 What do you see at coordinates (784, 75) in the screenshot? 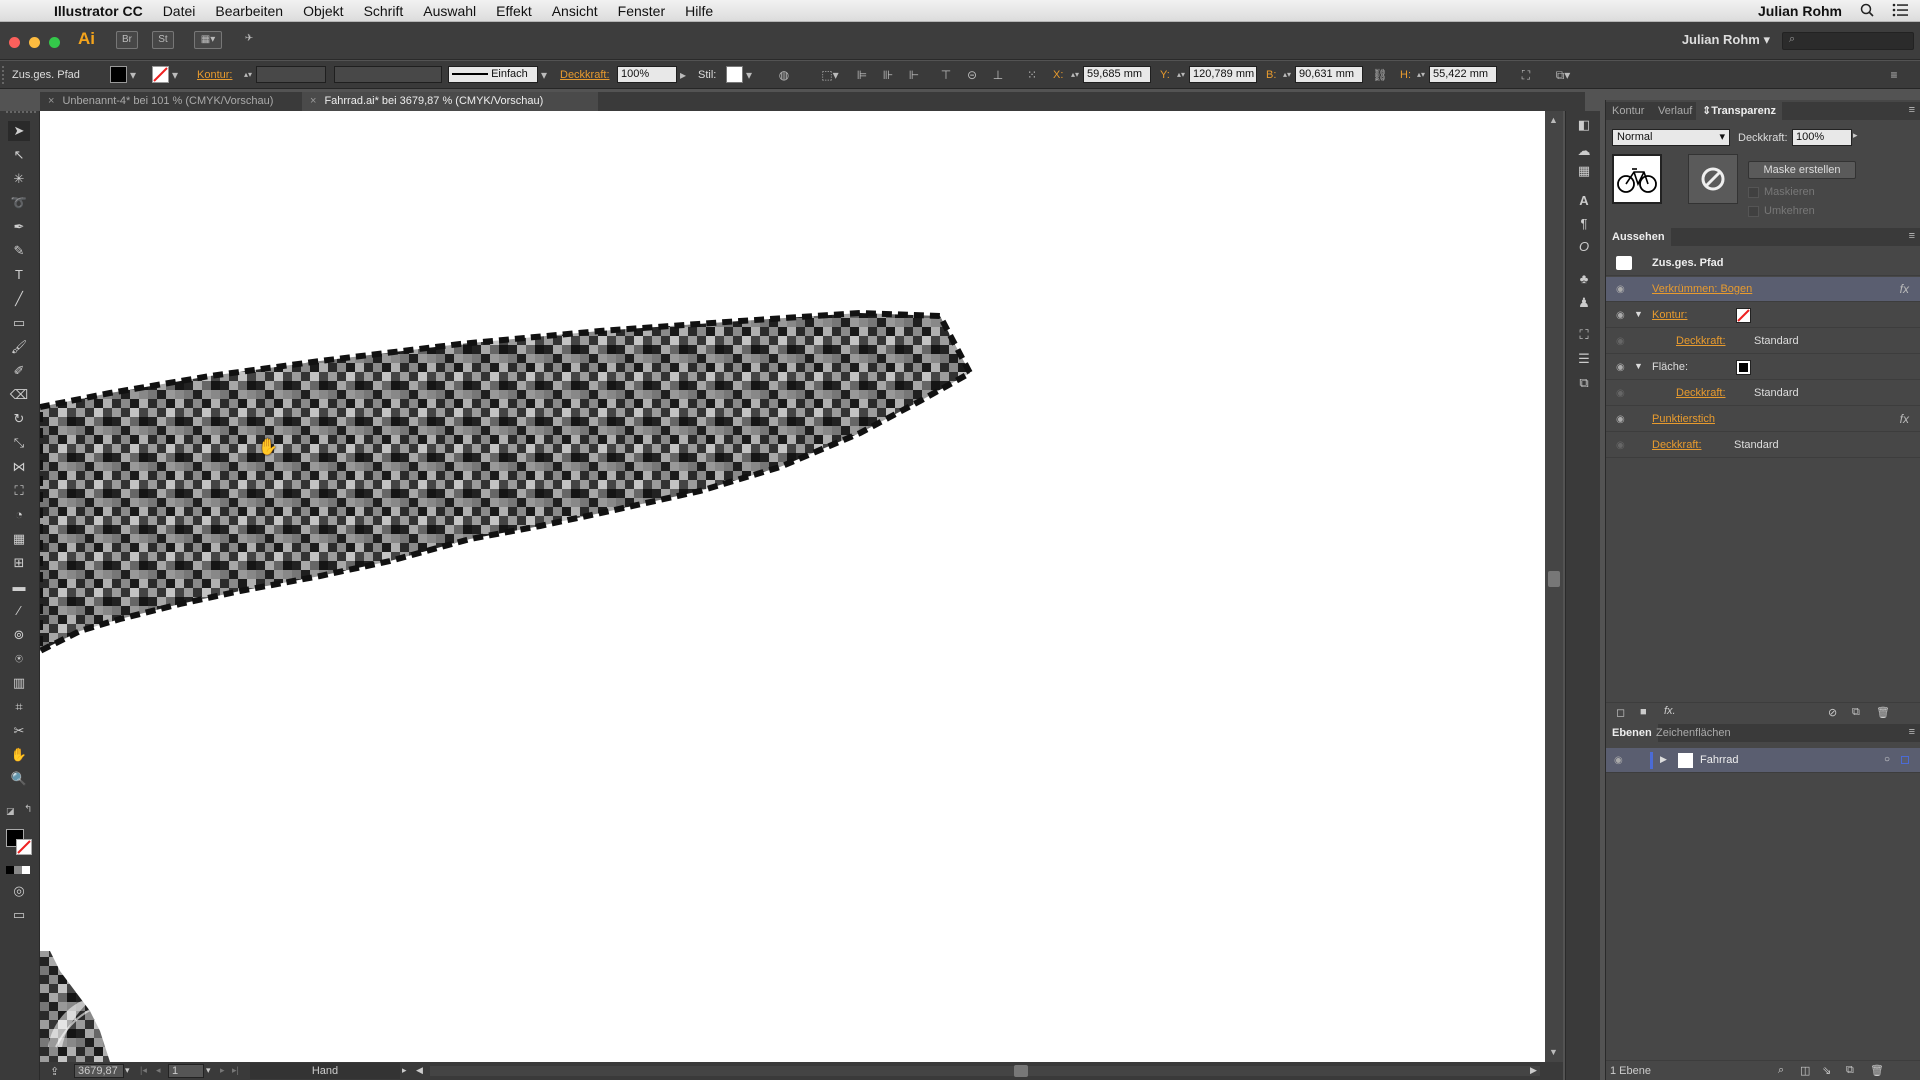
I see `recolor-artwork-icon: ◍` at bounding box center [784, 75].